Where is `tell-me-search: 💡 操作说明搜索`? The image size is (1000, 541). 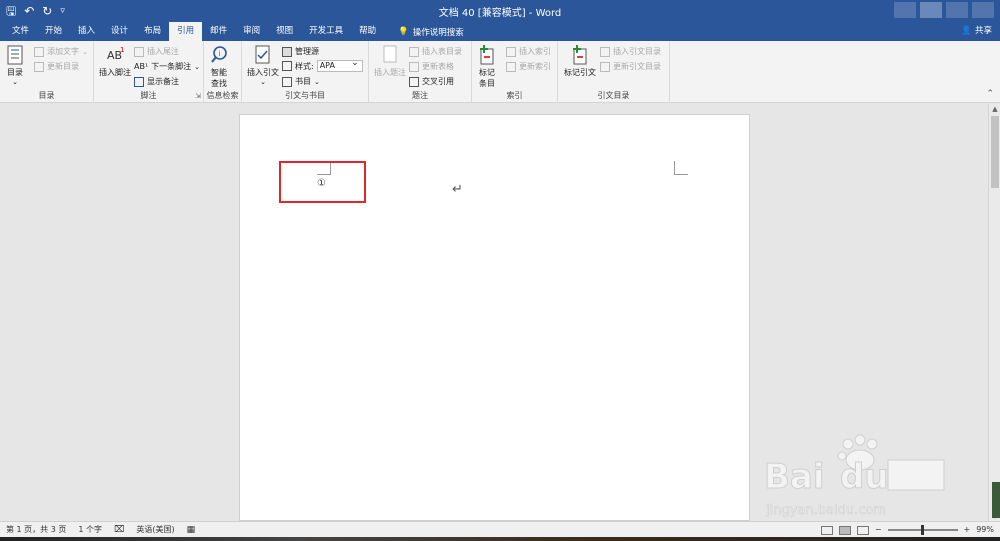
tell-me-search: 💡 操作说明搜索 is located at coordinates (424, 32).